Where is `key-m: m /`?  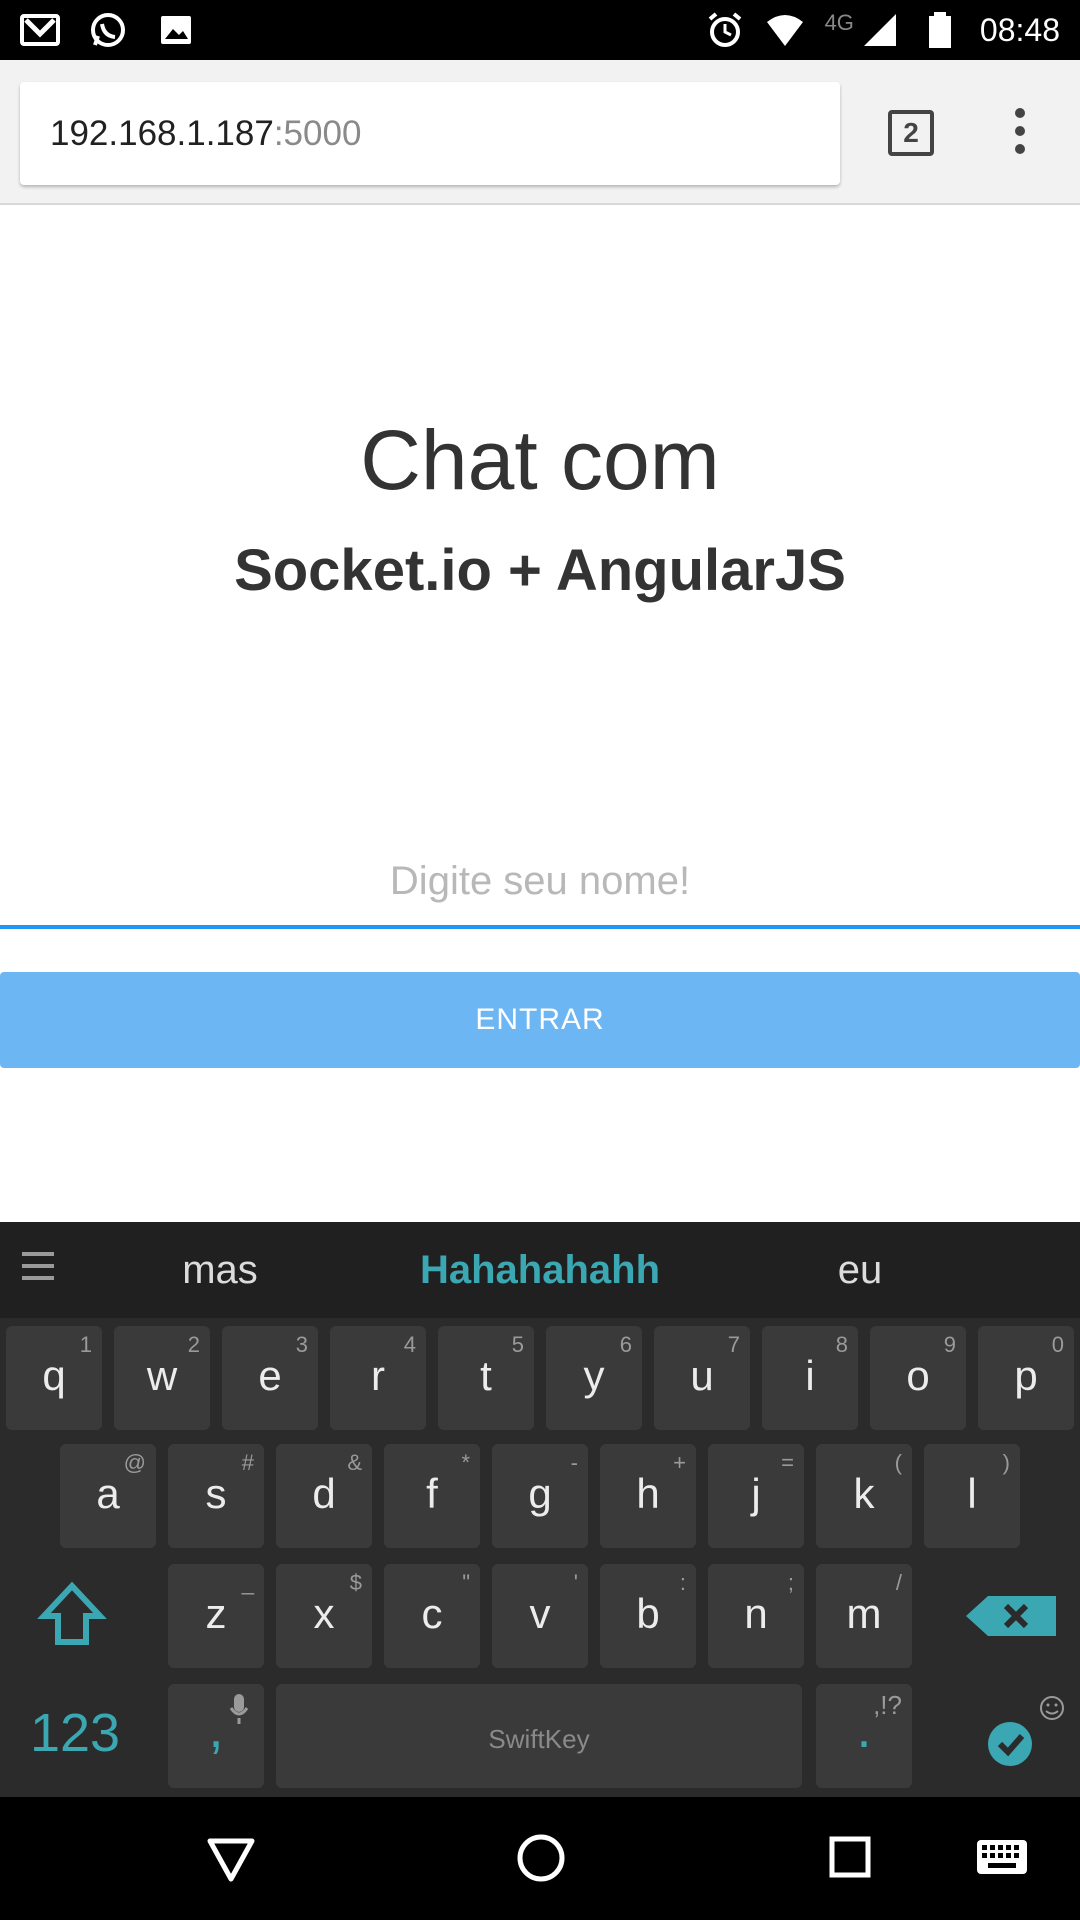
key-m: m / is located at coordinates (864, 1616).